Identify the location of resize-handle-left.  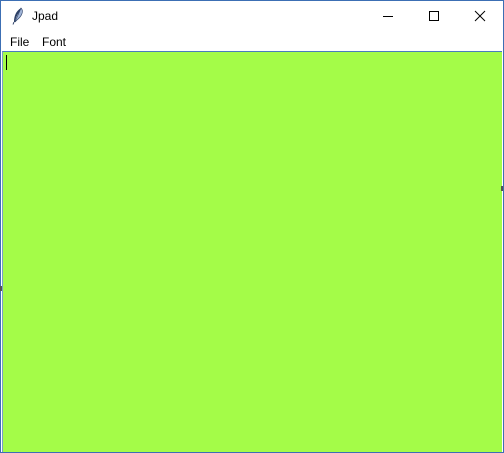
(1, 288).